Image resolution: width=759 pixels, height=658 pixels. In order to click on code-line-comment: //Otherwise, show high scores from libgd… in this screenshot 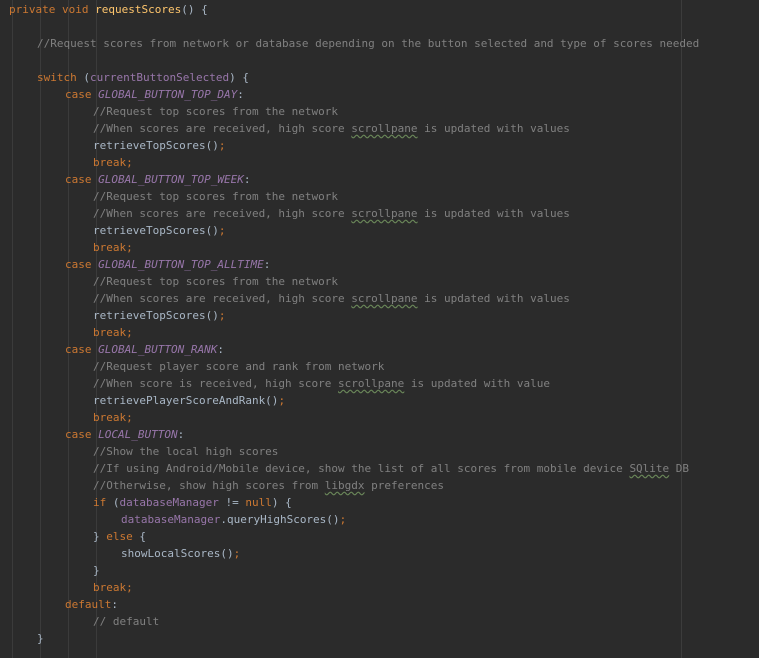, I will do `click(268, 485)`.